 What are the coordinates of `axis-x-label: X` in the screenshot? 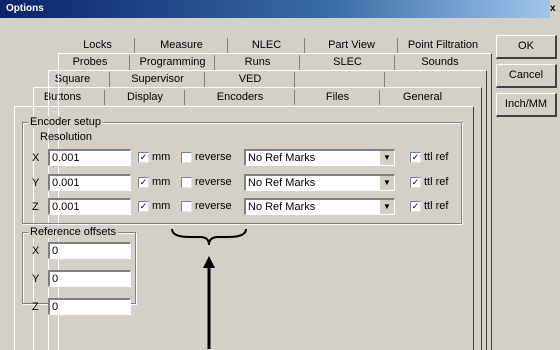 It's located at (36, 158).